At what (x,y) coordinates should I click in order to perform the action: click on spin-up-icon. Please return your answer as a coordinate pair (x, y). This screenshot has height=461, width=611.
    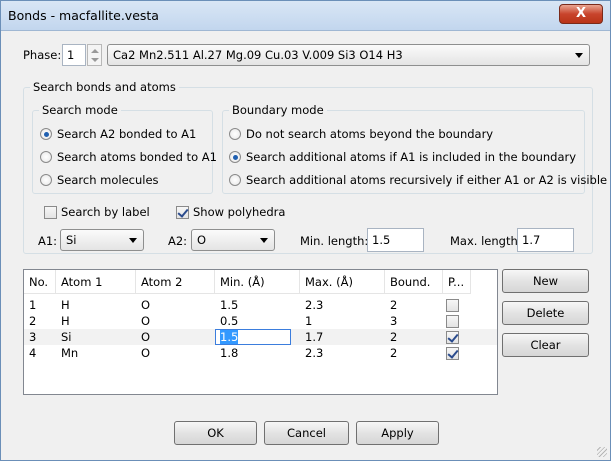
    Looking at the image, I should click on (95, 51).